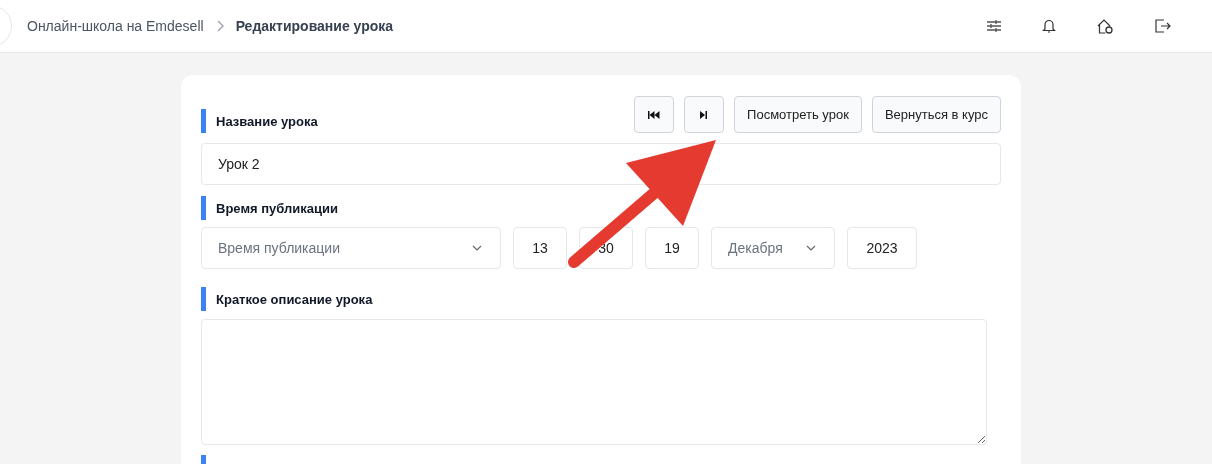  I want to click on field-label: Время публикации, so click(277, 208).